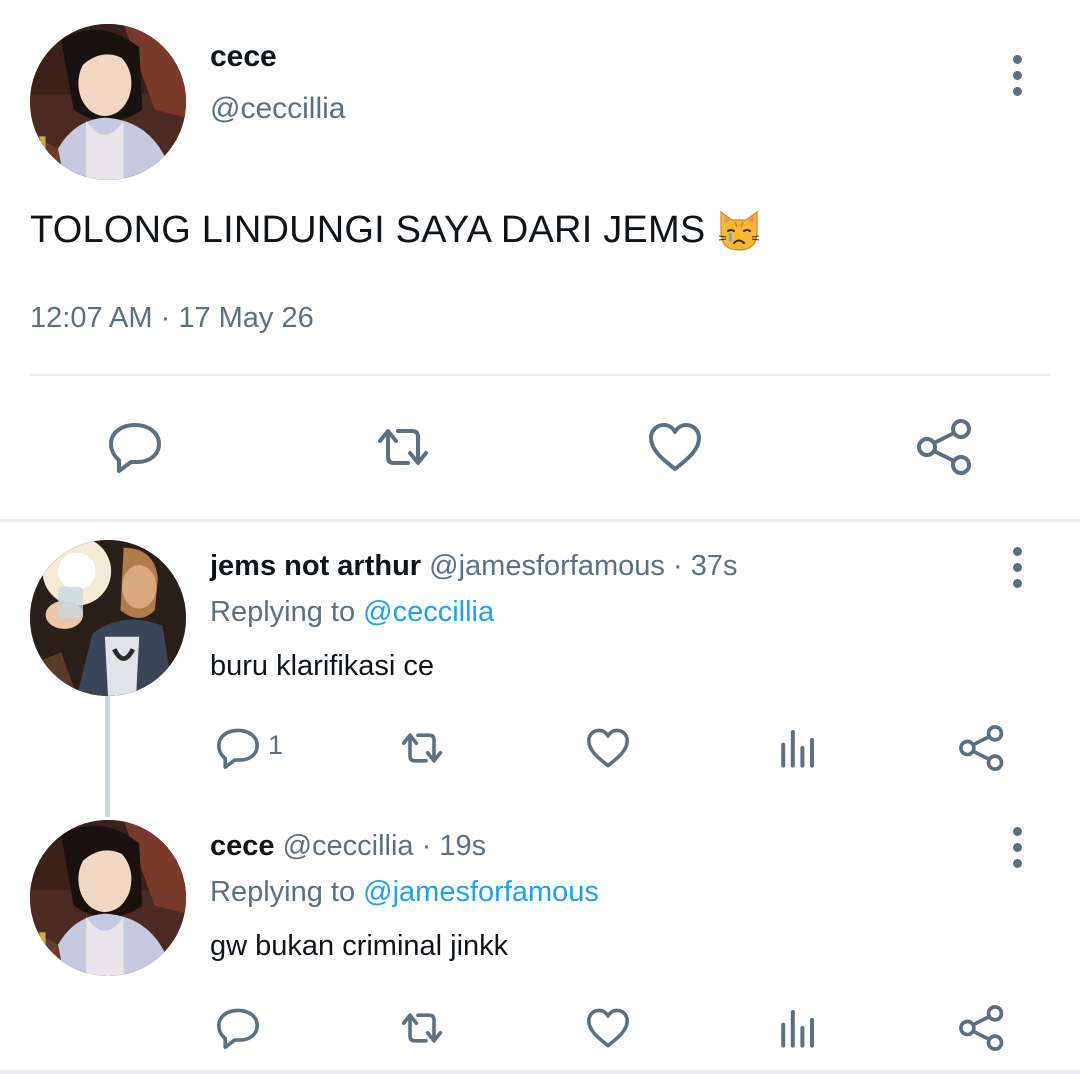 The width and height of the screenshot is (1080, 1074). Describe the element at coordinates (540, 748) in the screenshot. I see `reply-action-bar: 1` at that location.